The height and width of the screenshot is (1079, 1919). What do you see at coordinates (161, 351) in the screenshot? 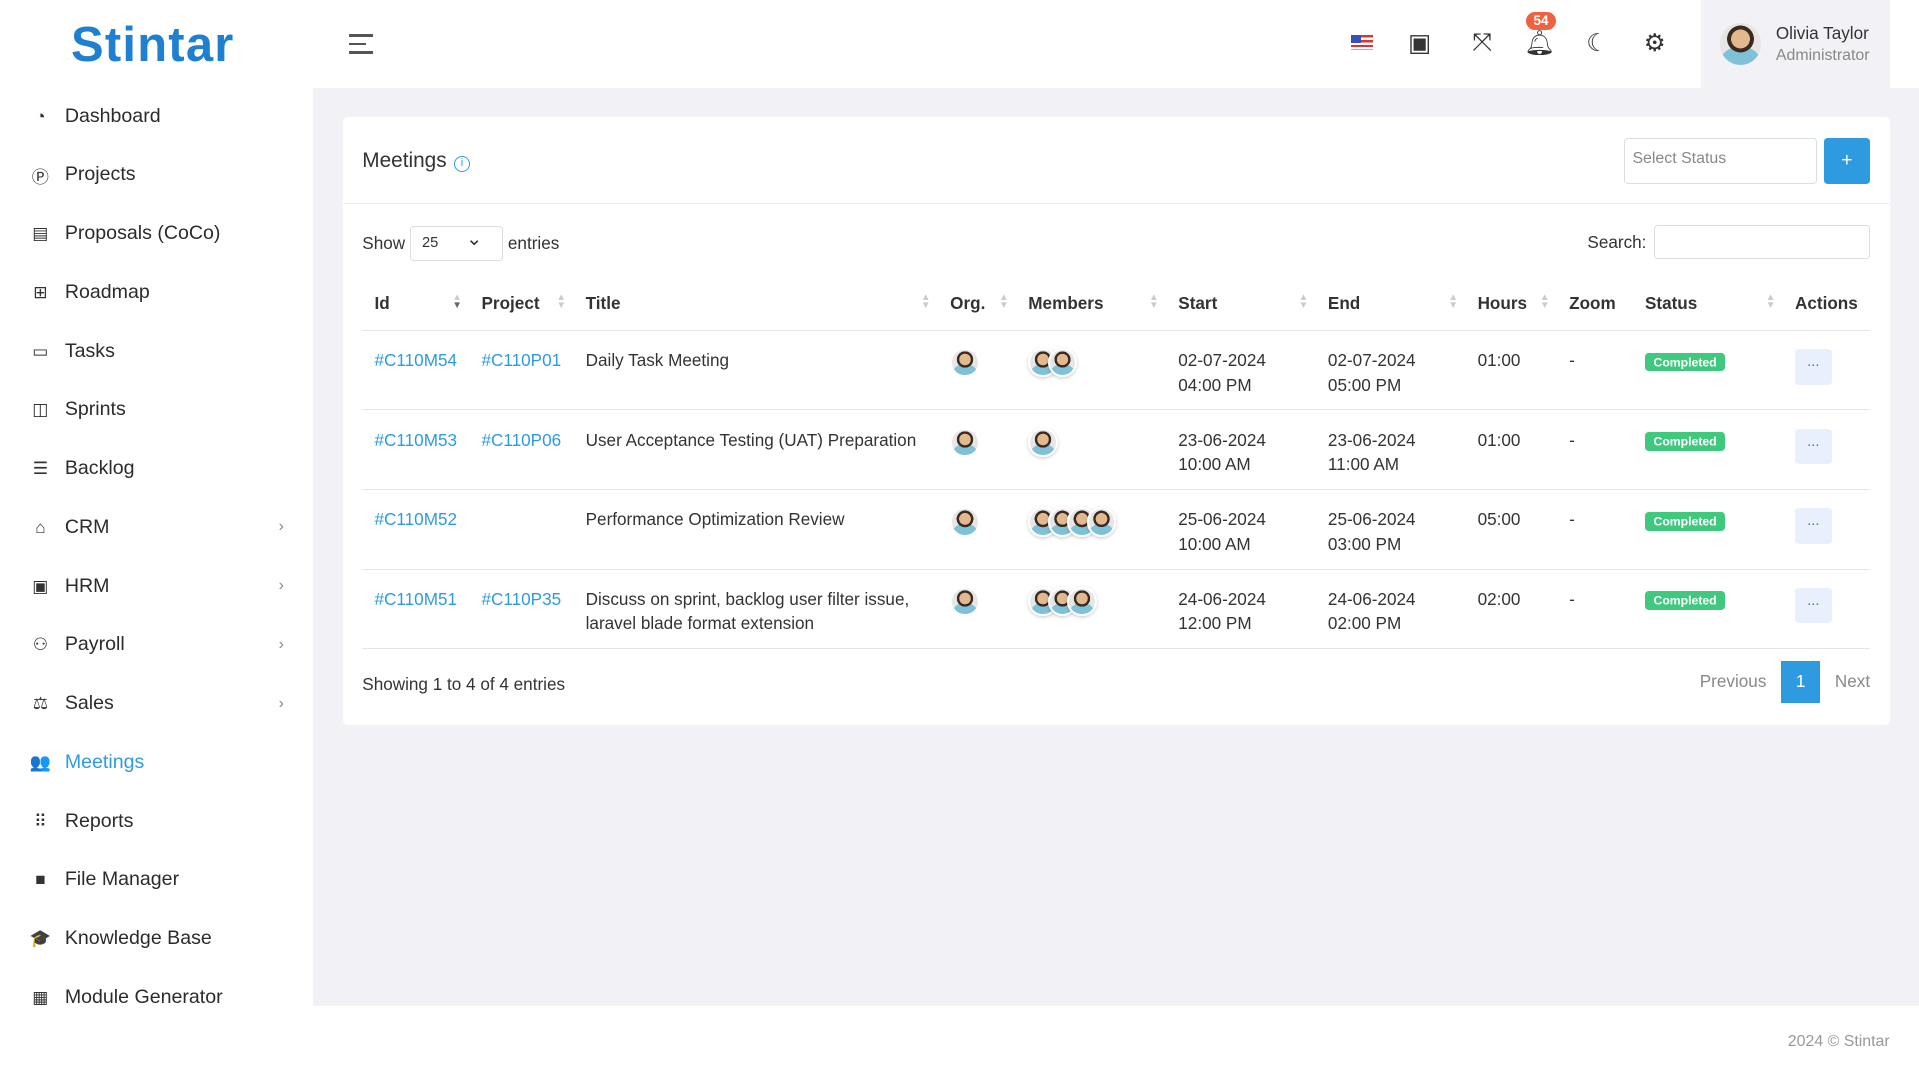
I see `sidebar-item-tasks: ▭ Tasks` at bounding box center [161, 351].